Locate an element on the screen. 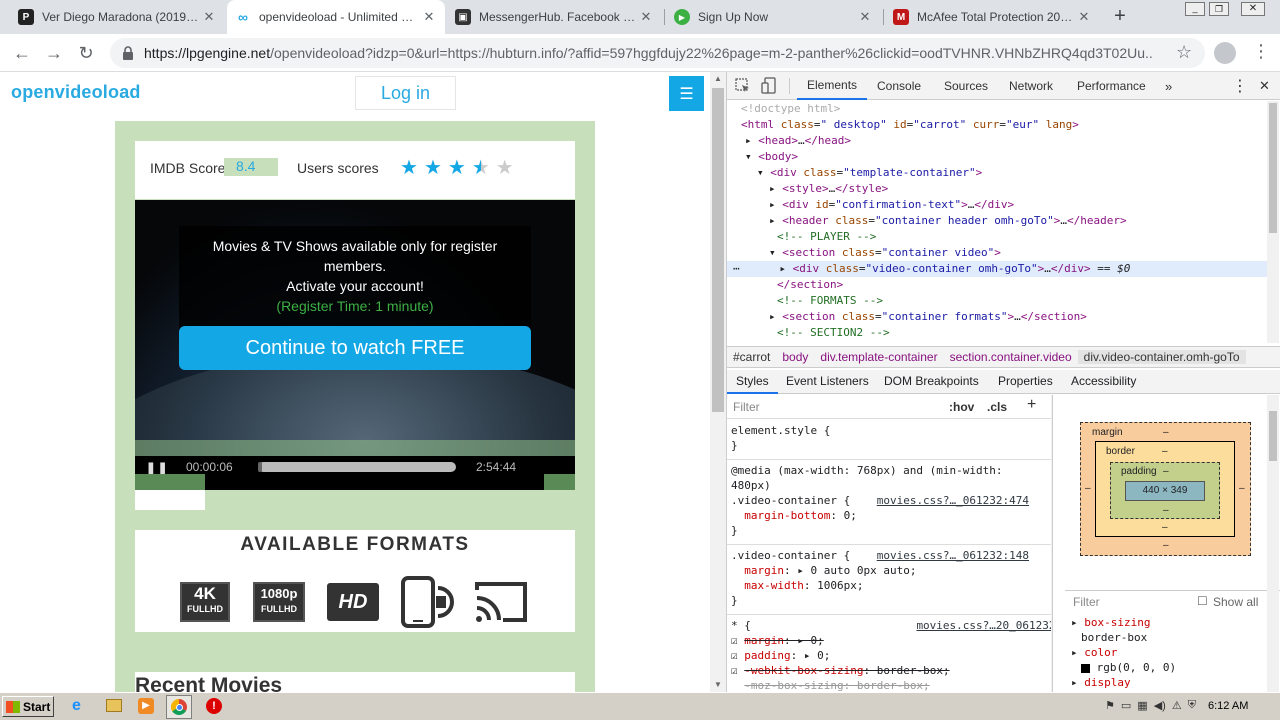 Image resolution: width=1280 pixels, height=720 pixels. hamburger-menu-icon: ☰ is located at coordinates (686, 93).